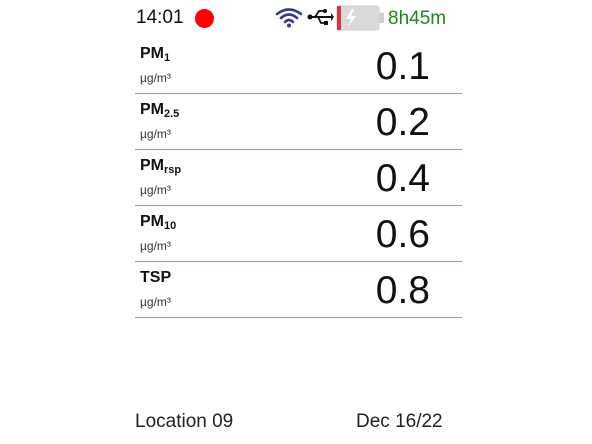  What do you see at coordinates (320, 17) in the screenshot?
I see `usb-icon` at bounding box center [320, 17].